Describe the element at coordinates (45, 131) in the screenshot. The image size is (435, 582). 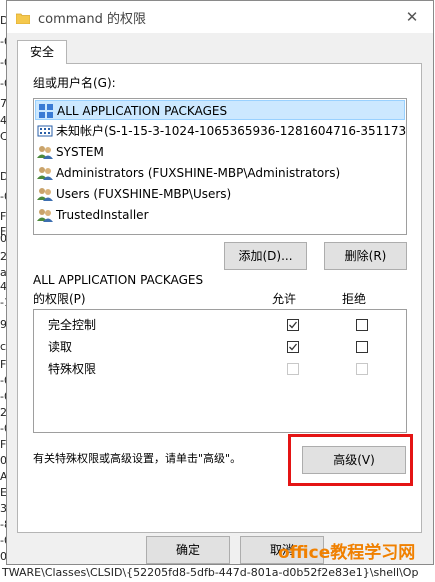
I see `unknown-account-icon` at that location.